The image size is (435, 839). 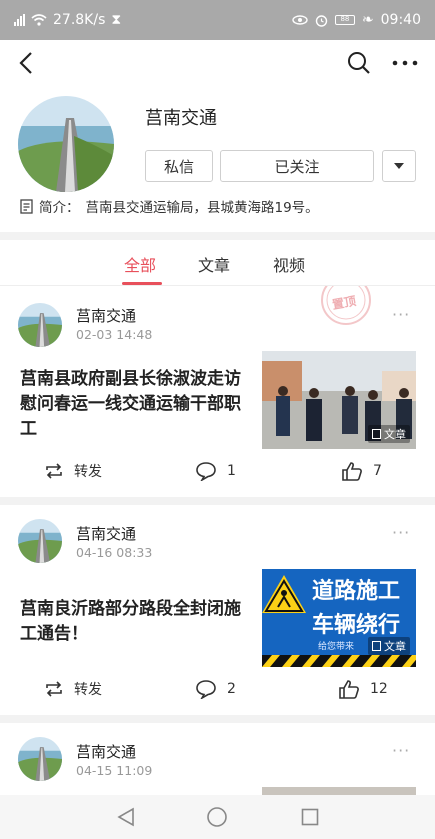 I want to click on post-thumbnail, so click(x=339, y=791).